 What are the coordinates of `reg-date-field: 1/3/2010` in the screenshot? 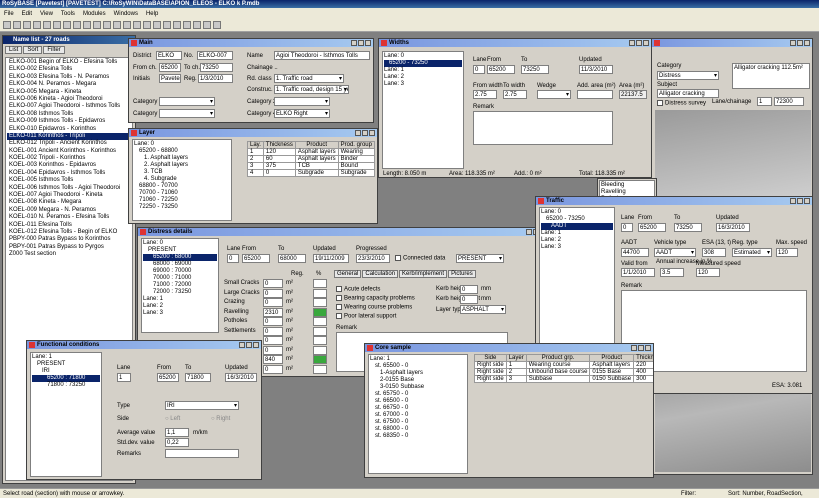 It's located at (215, 78).